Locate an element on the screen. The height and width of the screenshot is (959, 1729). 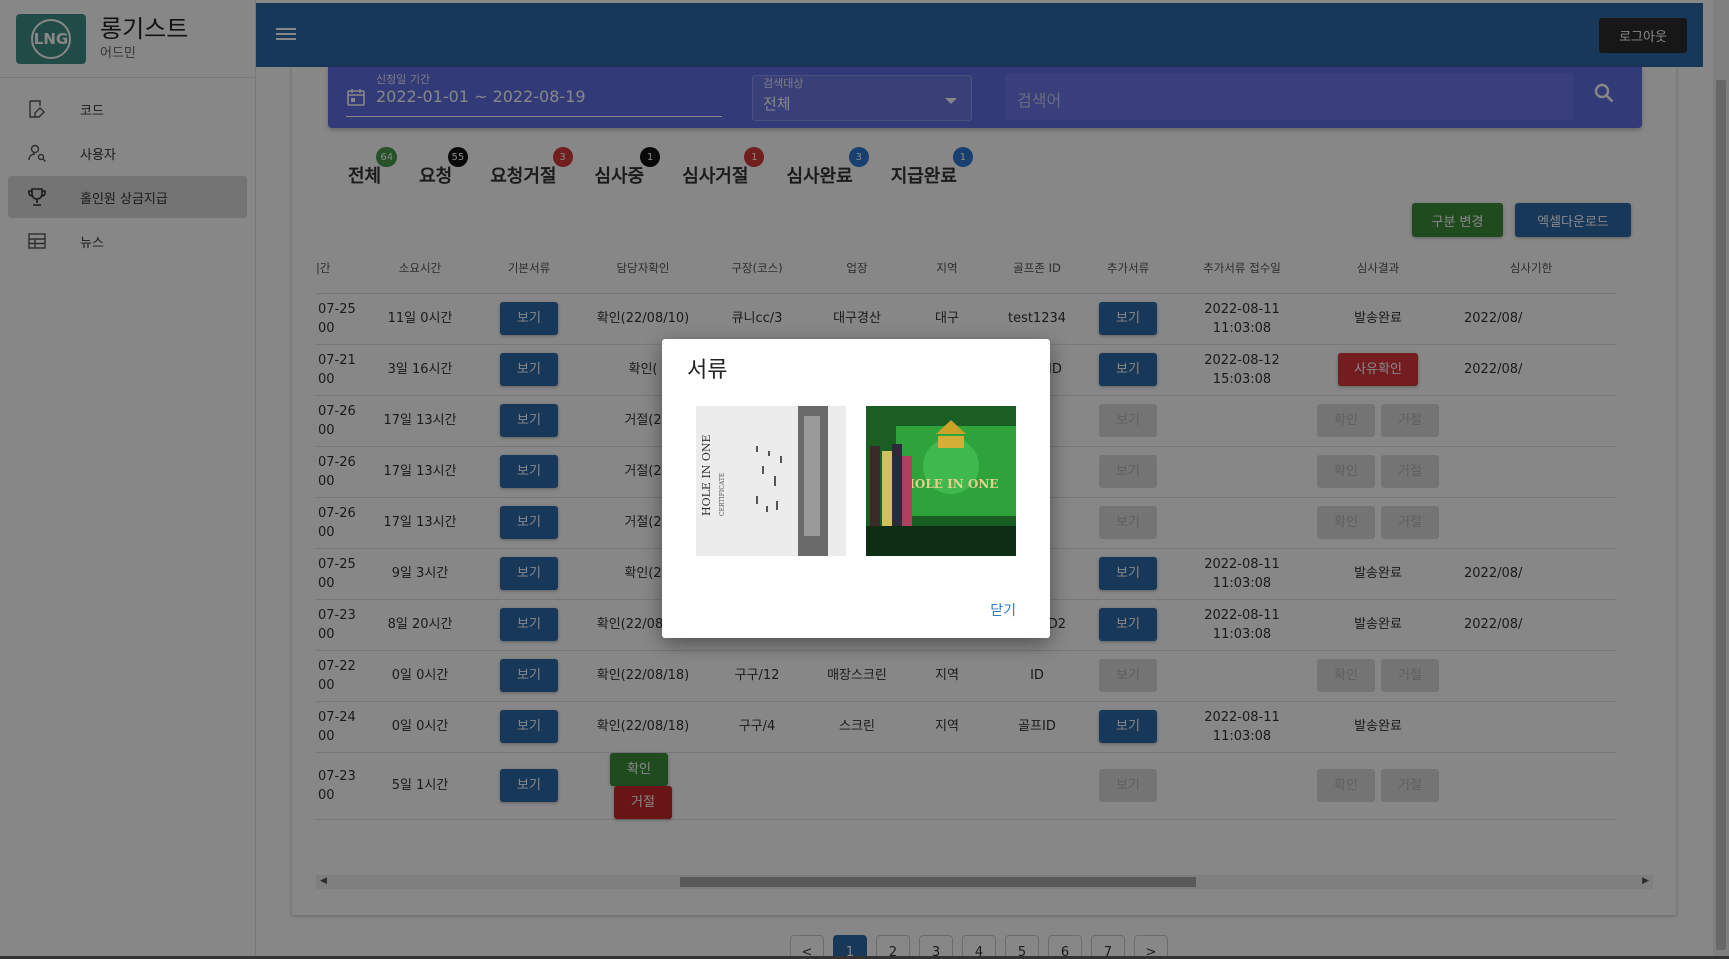
photo-banner-text: HOLE IN ONE is located at coordinates (951, 484).